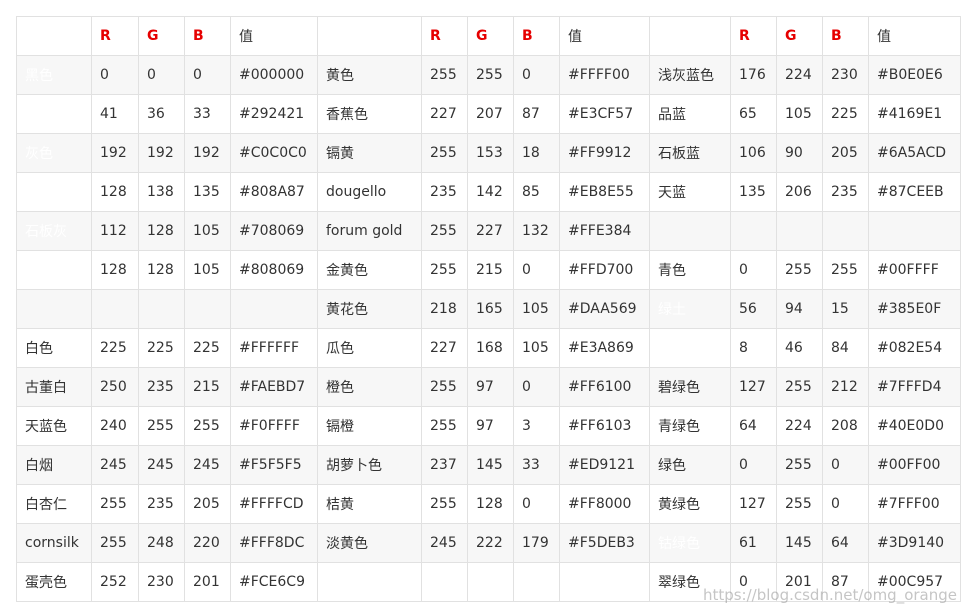  What do you see at coordinates (490, 270) in the screenshot?
I see `green-value-cell: 215` at bounding box center [490, 270].